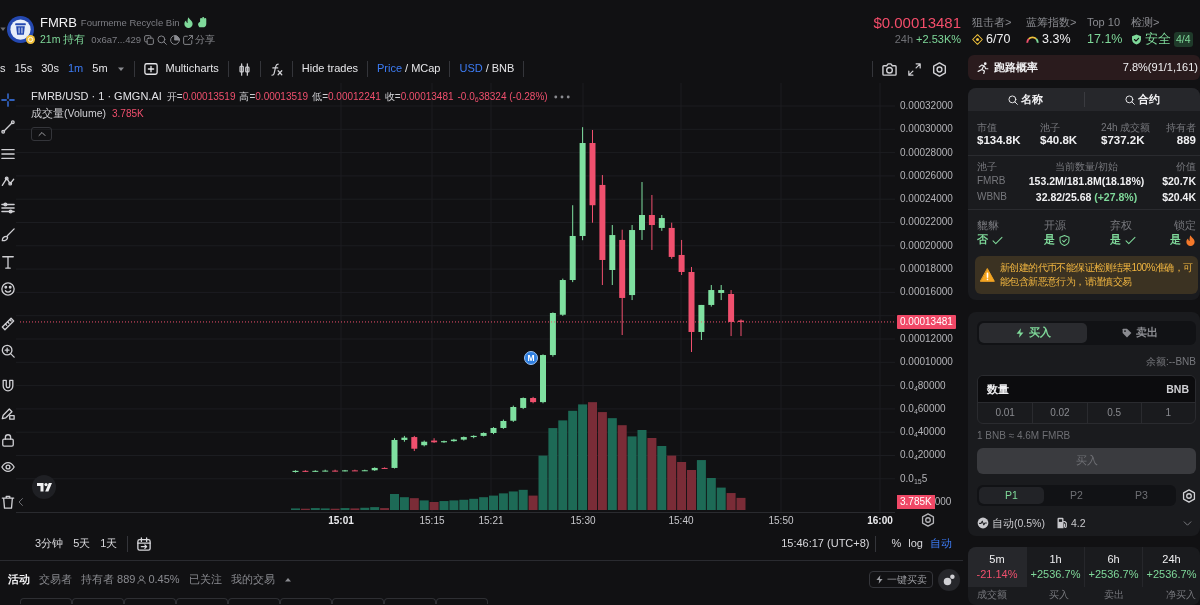 This screenshot has height=605, width=1200. Describe the element at coordinates (205, 579) in the screenshot. I see `activity-tab: 已关注` at that location.